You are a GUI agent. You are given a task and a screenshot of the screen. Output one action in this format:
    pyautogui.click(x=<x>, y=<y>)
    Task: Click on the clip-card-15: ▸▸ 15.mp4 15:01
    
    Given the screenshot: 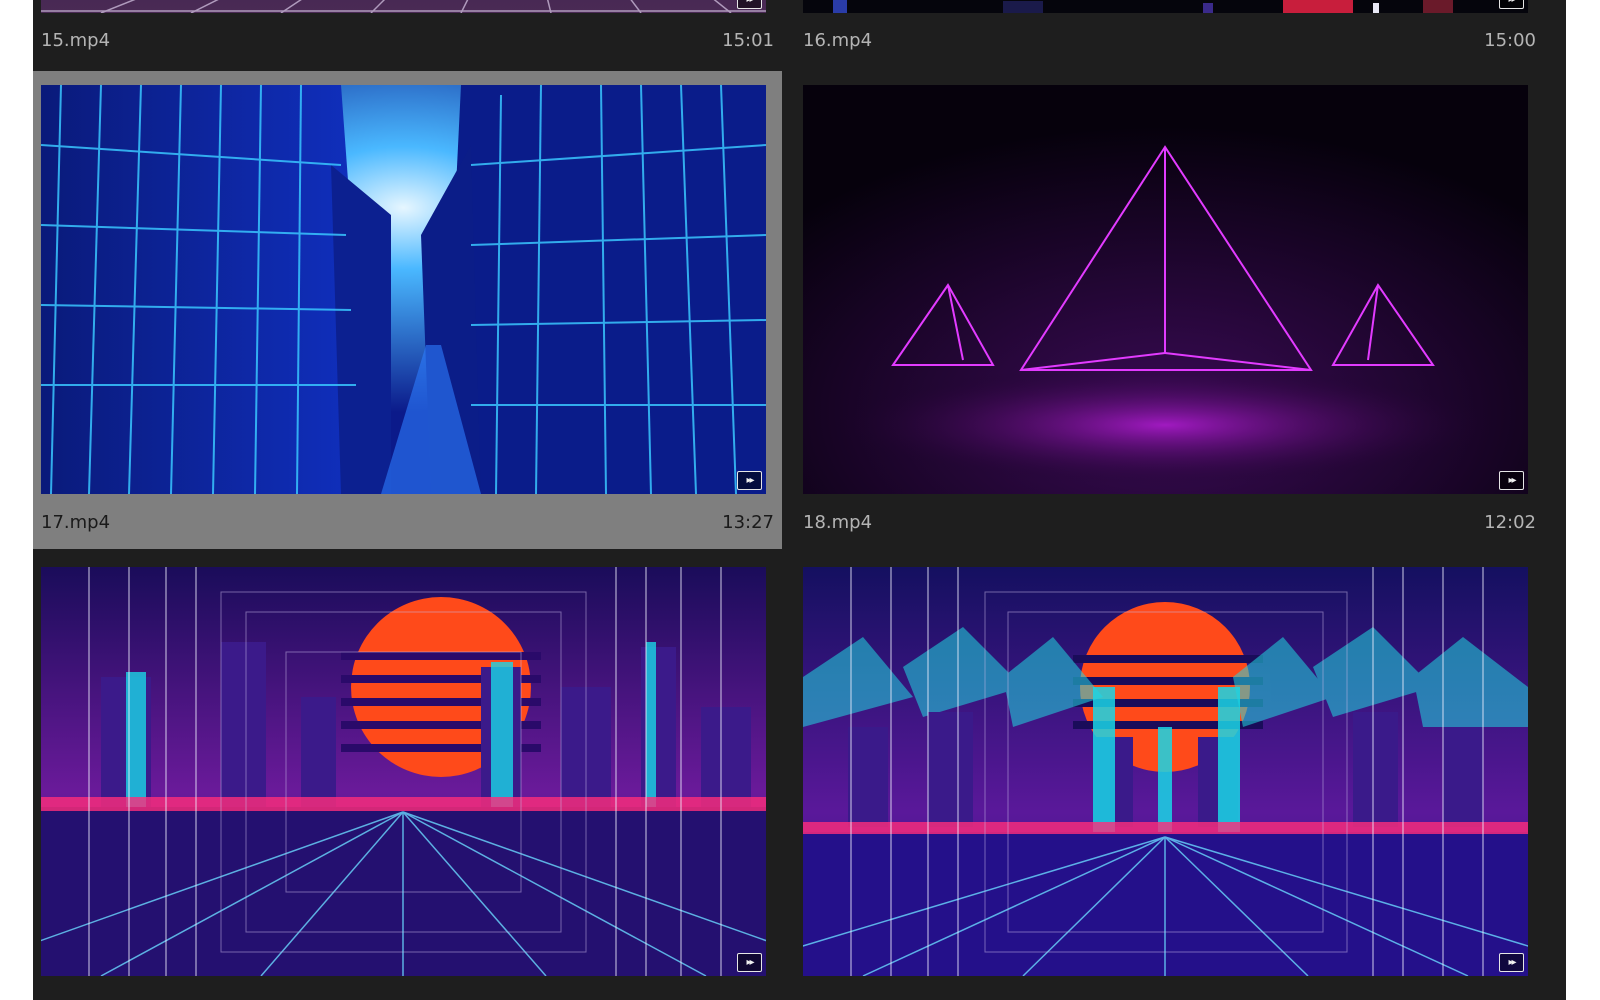 What is the action you would take?
    pyautogui.click(x=407, y=35)
    